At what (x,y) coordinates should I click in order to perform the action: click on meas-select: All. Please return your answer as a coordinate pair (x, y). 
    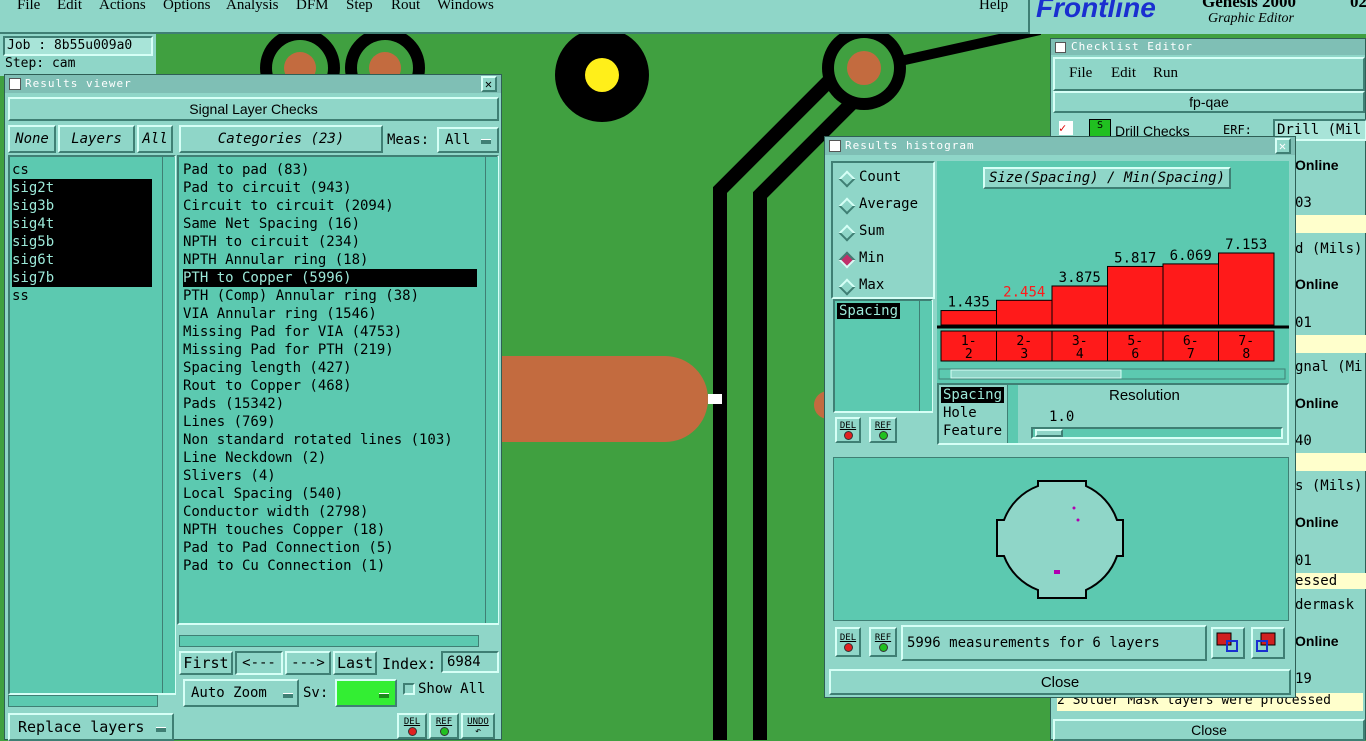
    Looking at the image, I should click on (468, 140).